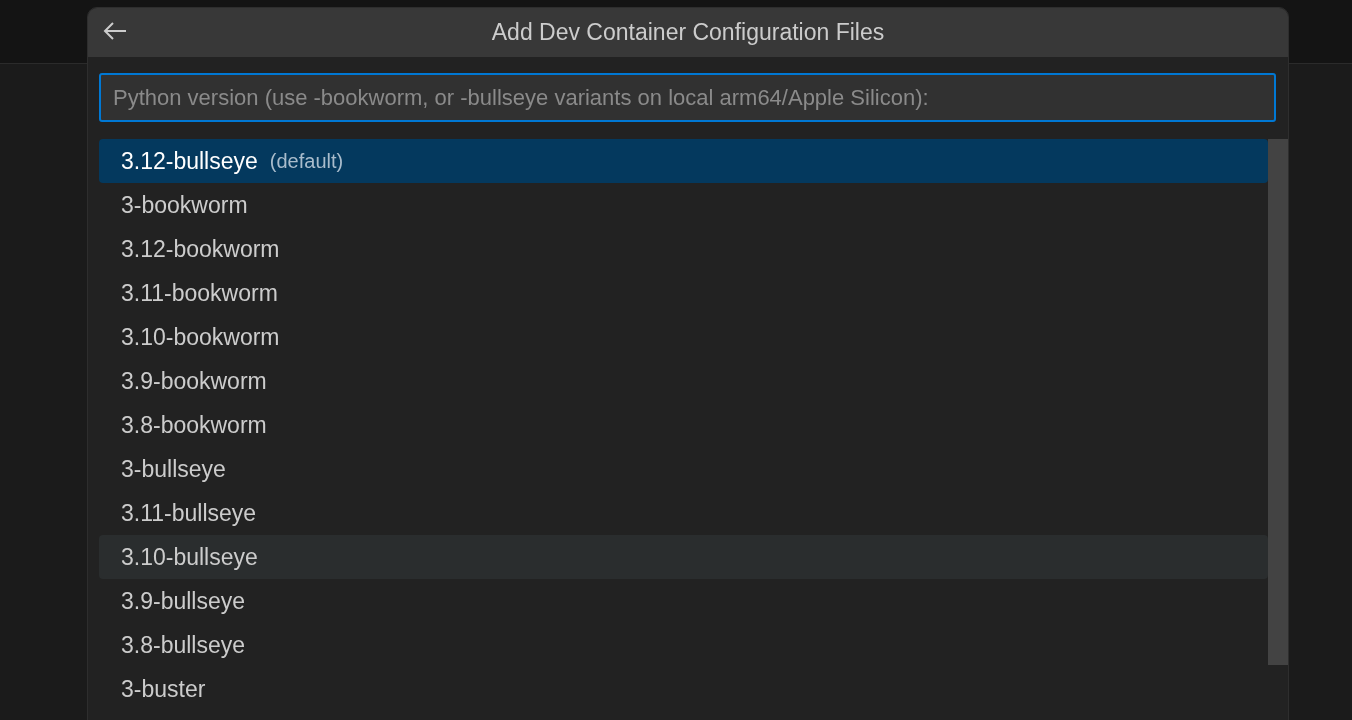 Image resolution: width=1352 pixels, height=720 pixels. I want to click on version-option: 3-buster, so click(683, 689).